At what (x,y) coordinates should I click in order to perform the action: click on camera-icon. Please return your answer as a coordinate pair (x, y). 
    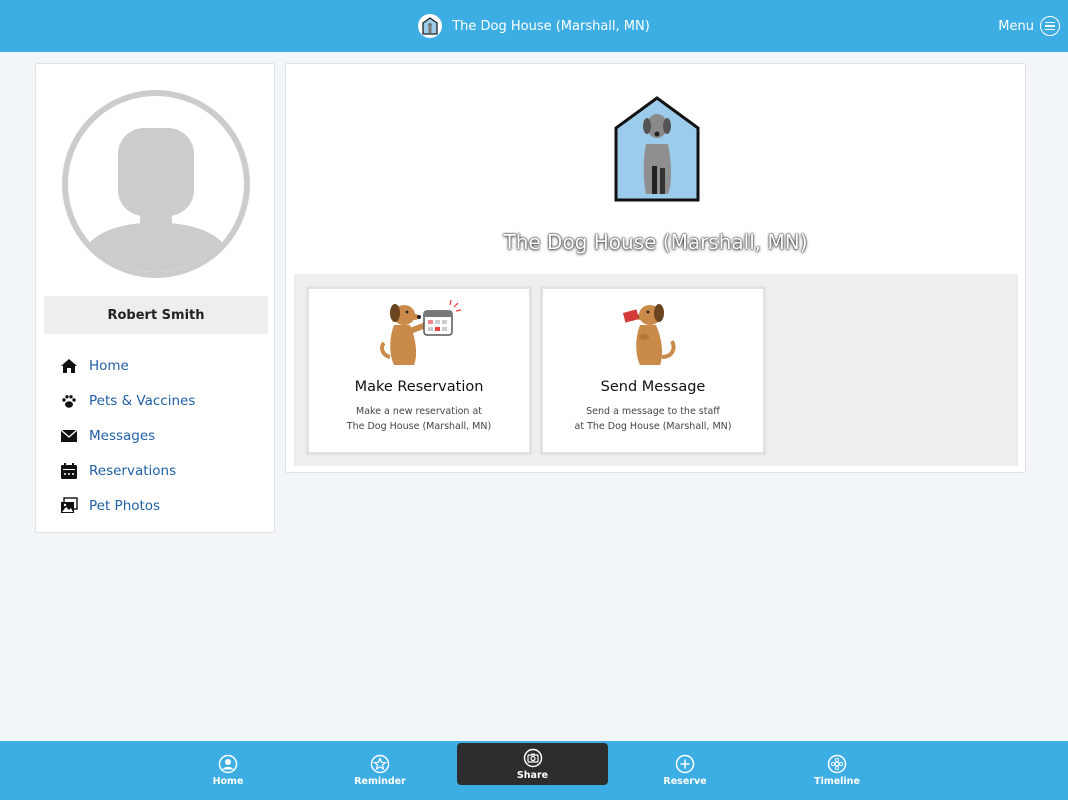
    Looking at the image, I should click on (533, 758).